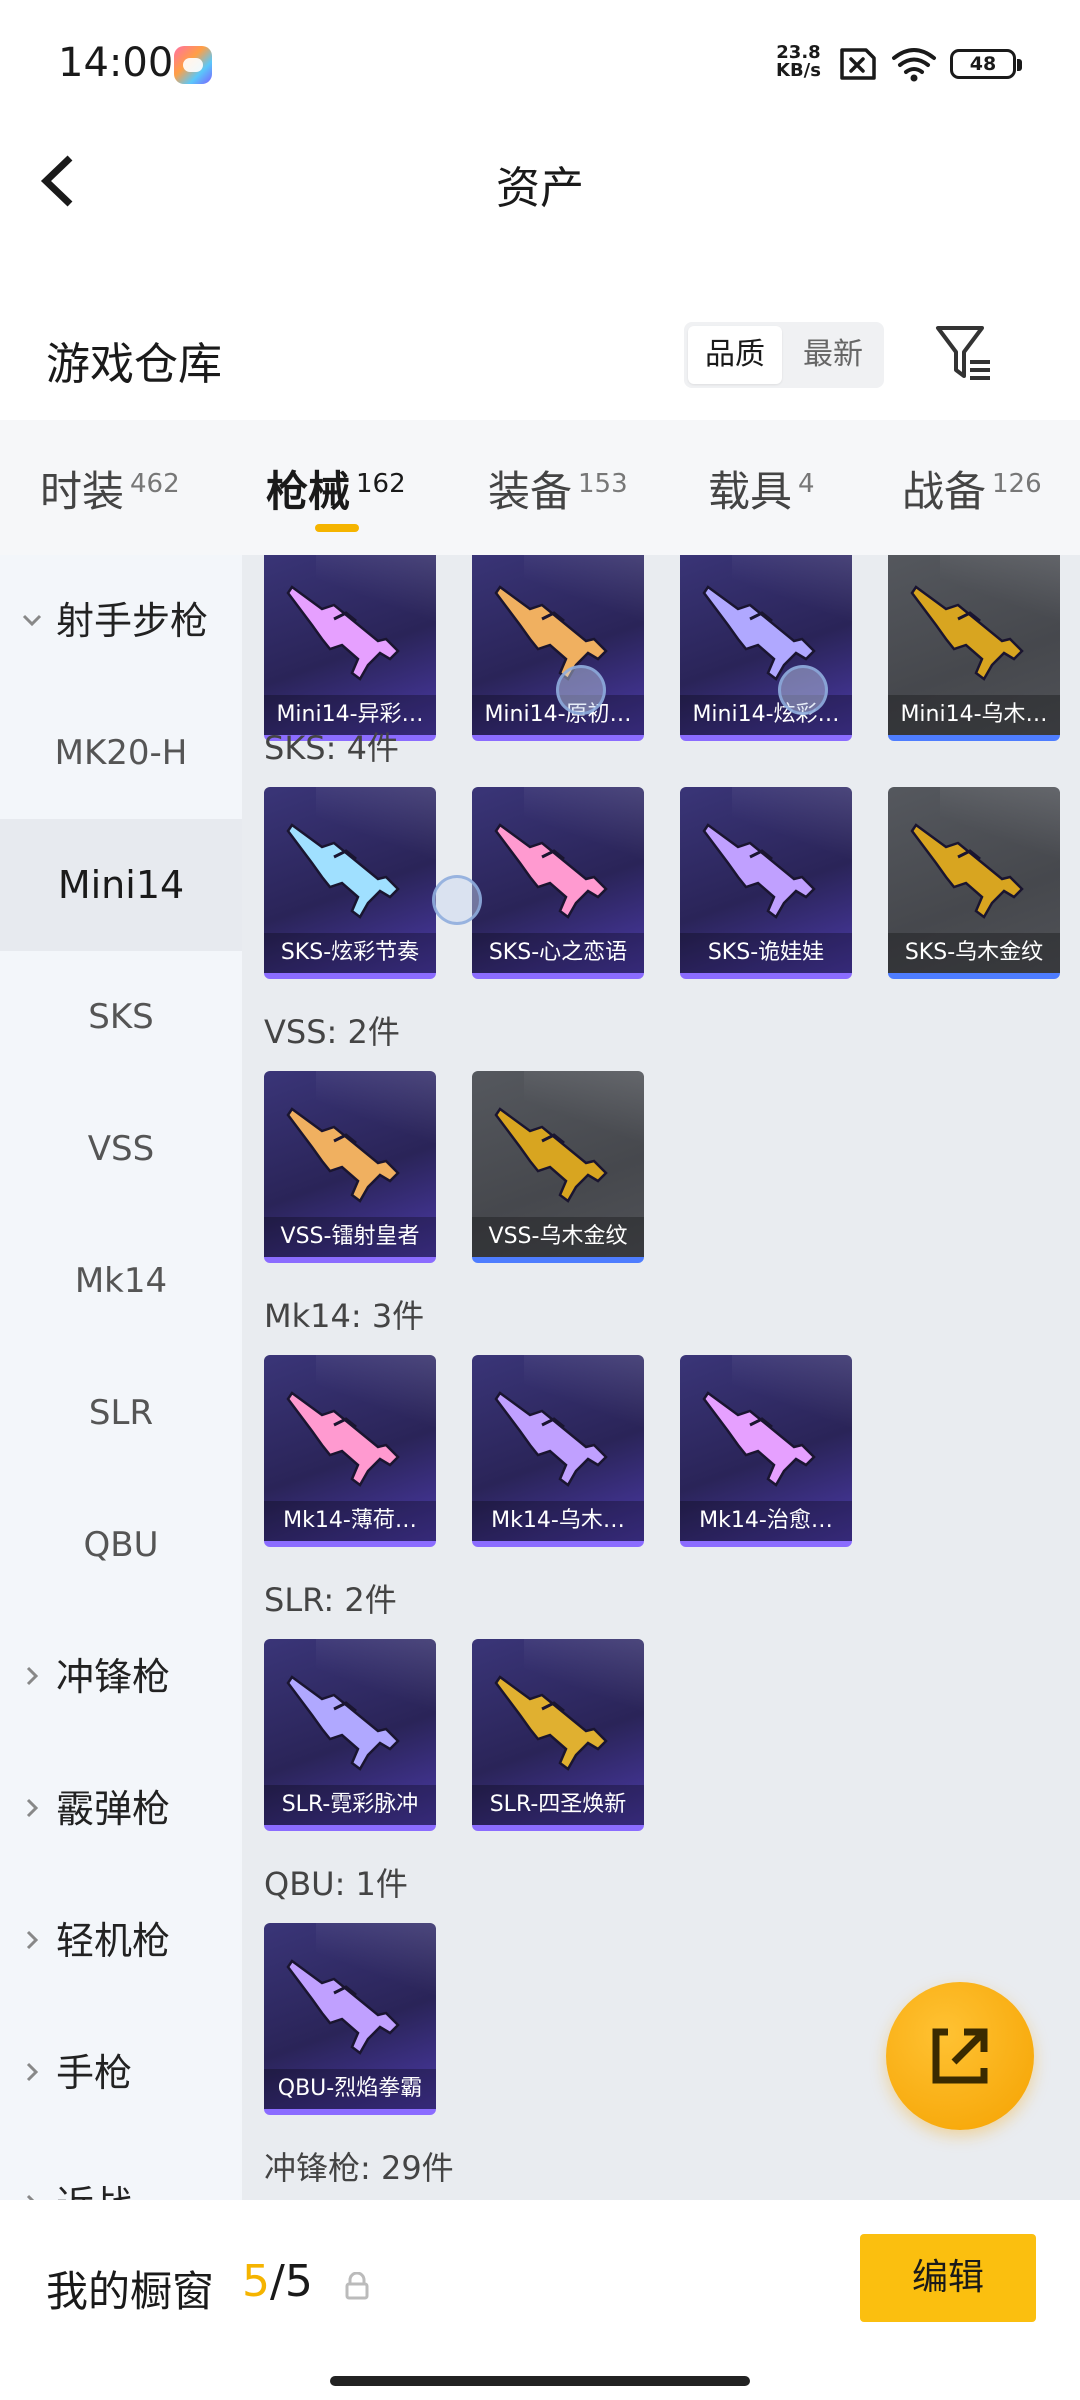 This screenshot has height=2400, width=1080. What do you see at coordinates (350, 2019) in the screenshot?
I see `weapon-card: QBU-烈焰拳霸` at bounding box center [350, 2019].